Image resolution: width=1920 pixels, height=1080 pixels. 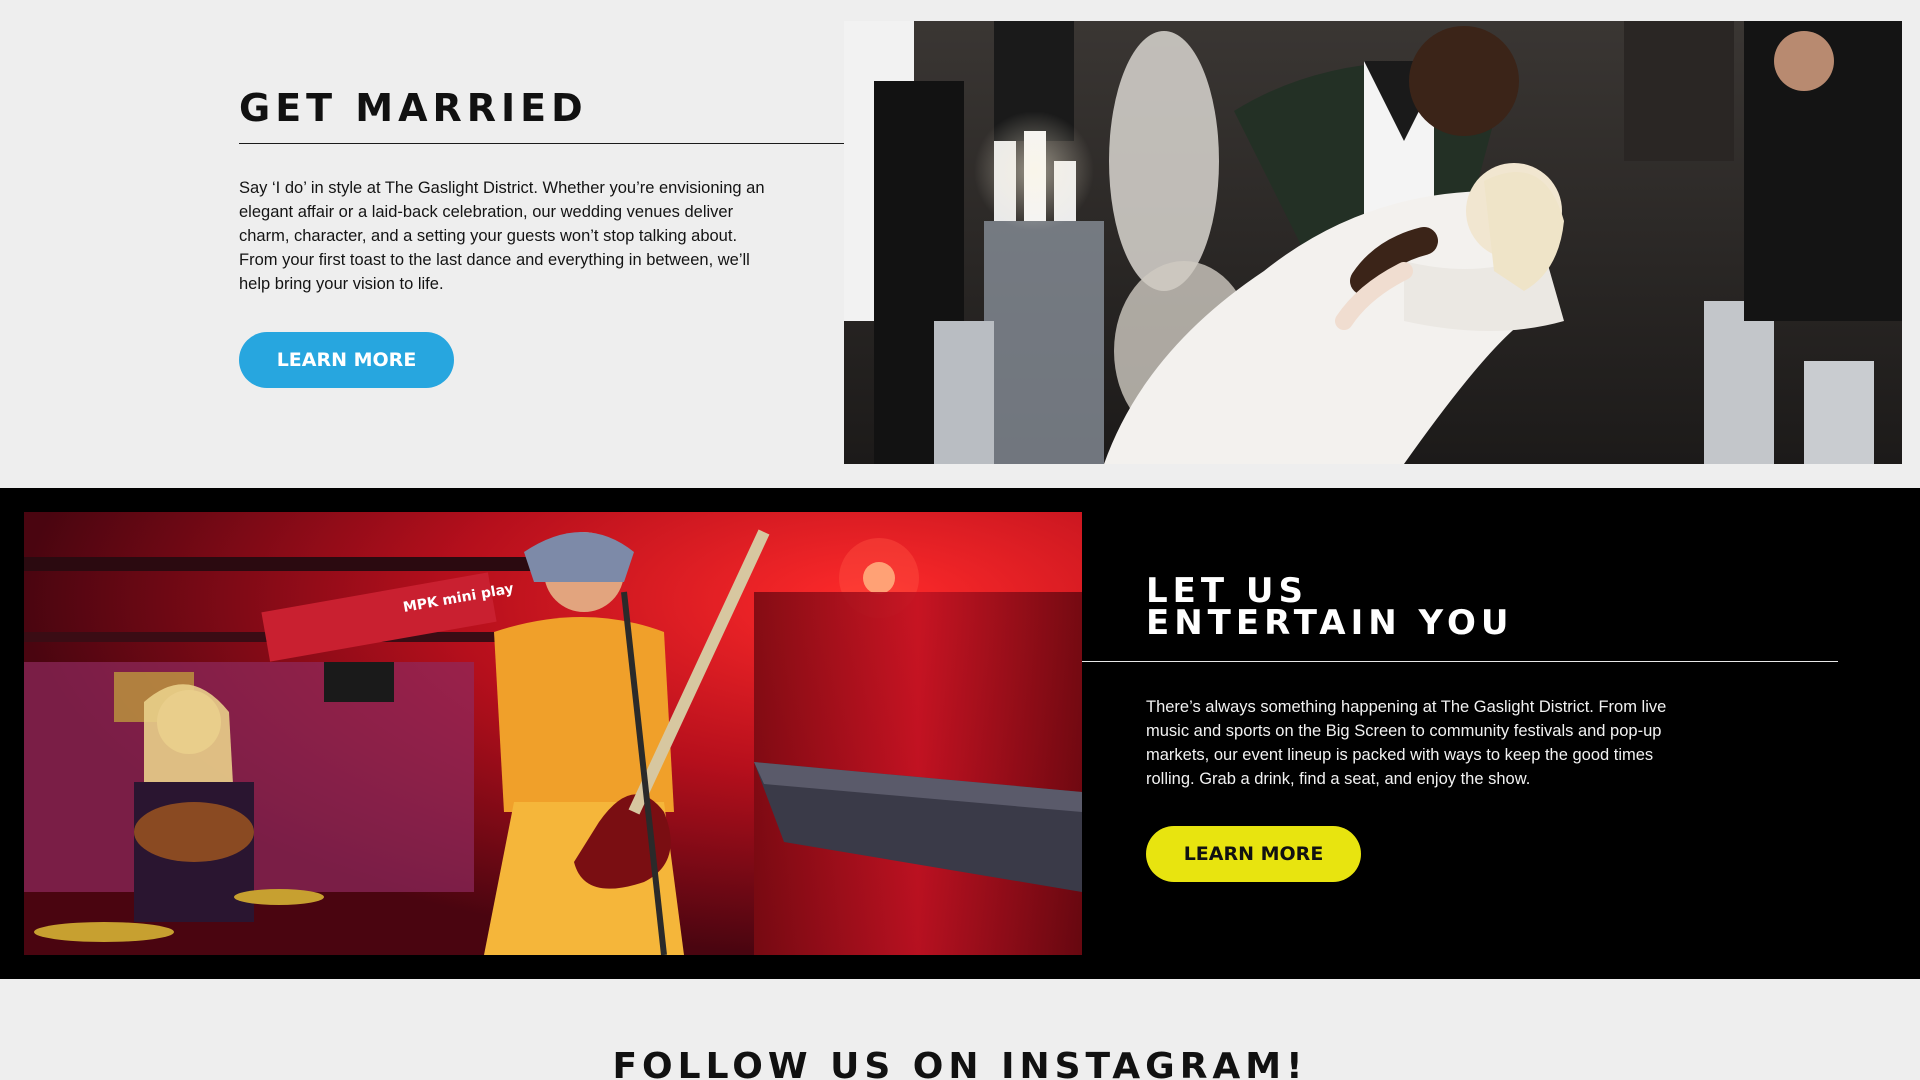 I want to click on get-married-heading: GET MARRIED, so click(x=413, y=108).